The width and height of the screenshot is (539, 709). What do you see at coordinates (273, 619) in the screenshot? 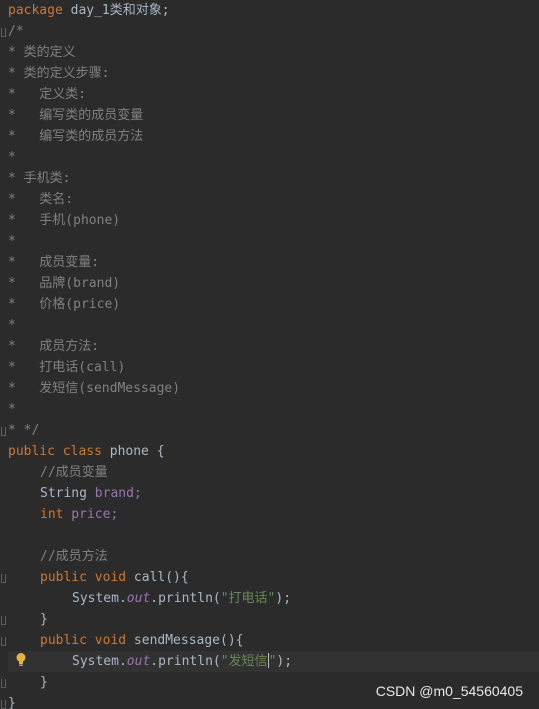
I see `code-line: }` at bounding box center [273, 619].